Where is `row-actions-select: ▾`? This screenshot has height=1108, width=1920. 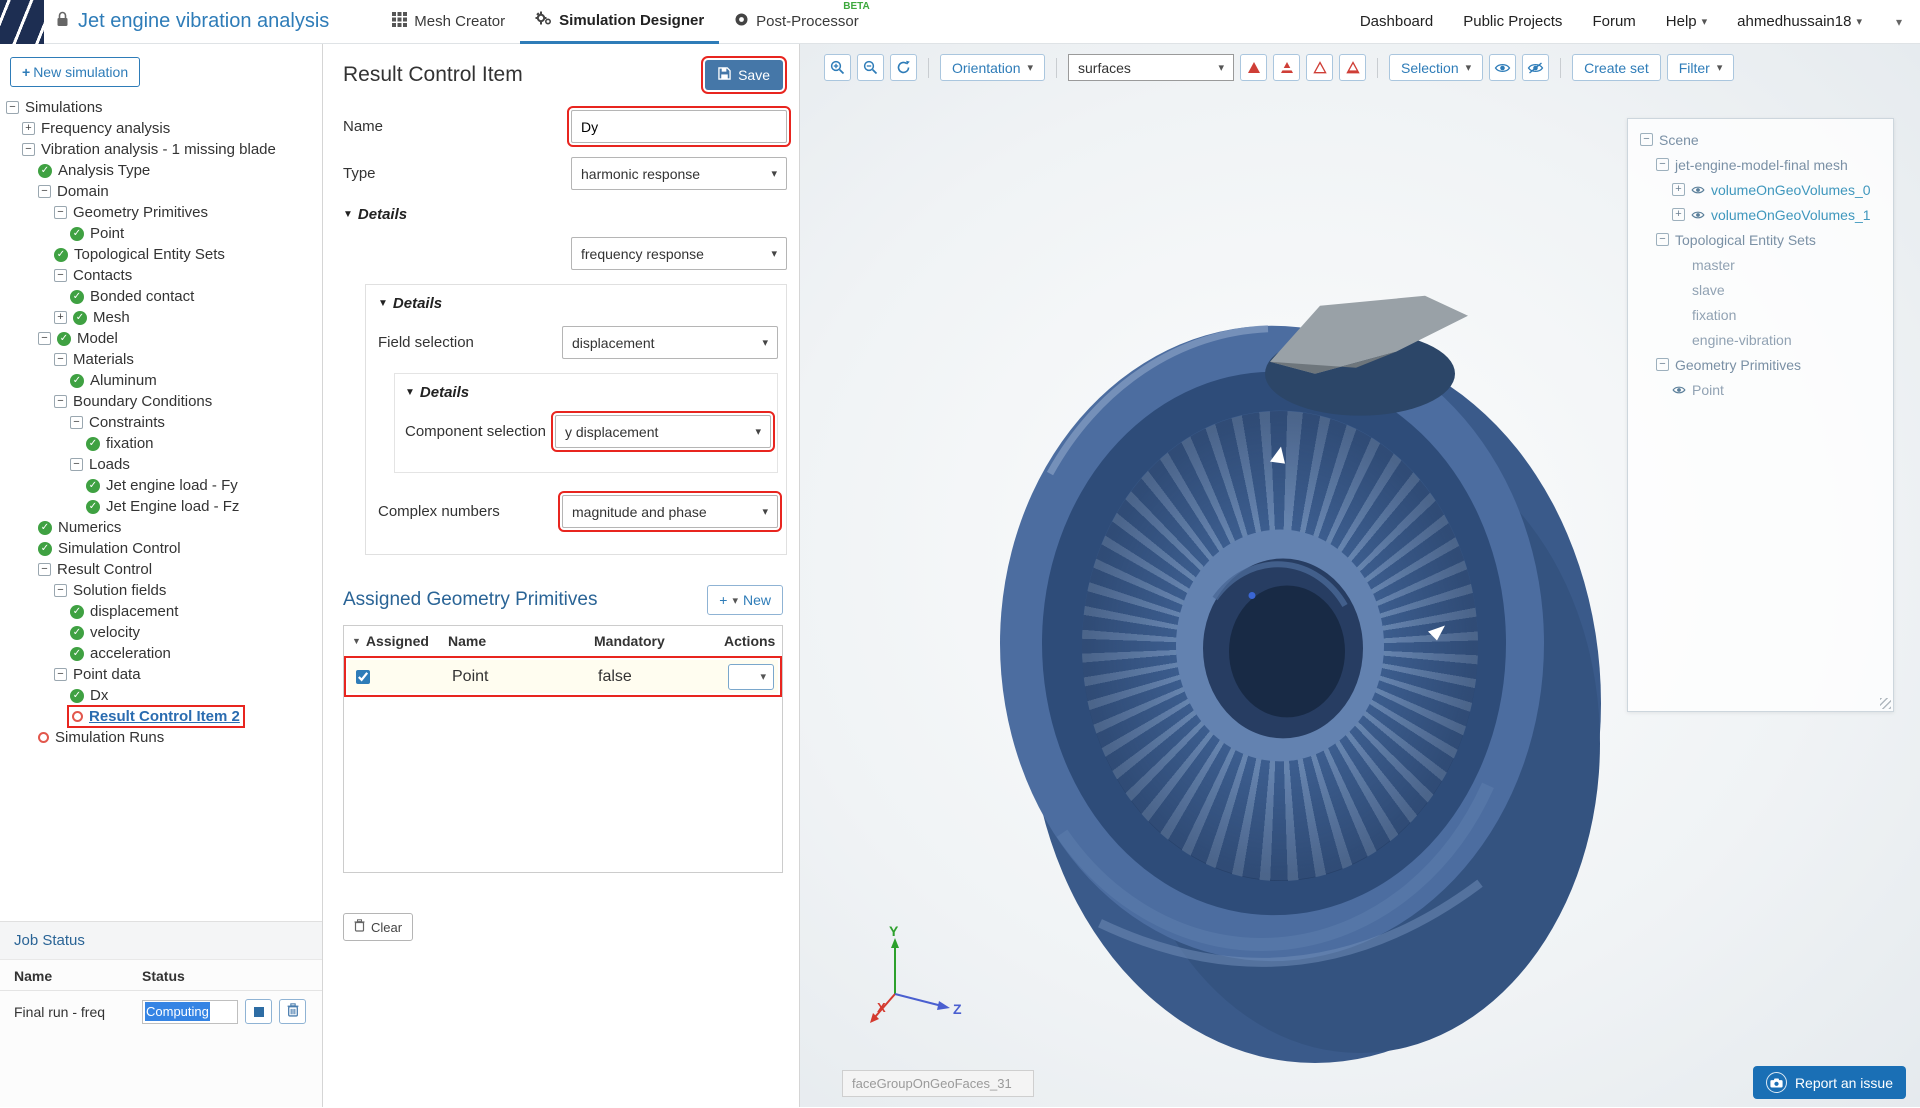 row-actions-select: ▾ is located at coordinates (751, 676).